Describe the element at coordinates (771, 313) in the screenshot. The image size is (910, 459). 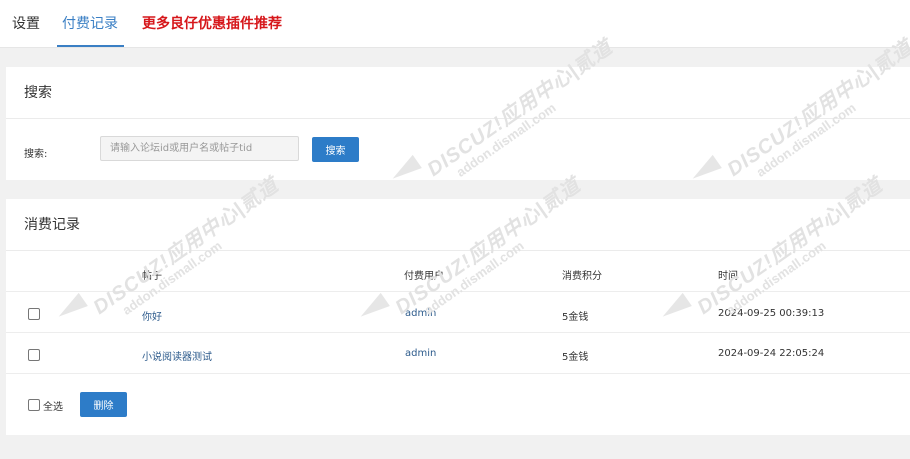
I see `time-cell: 2024-09-25 00:39:13` at that location.